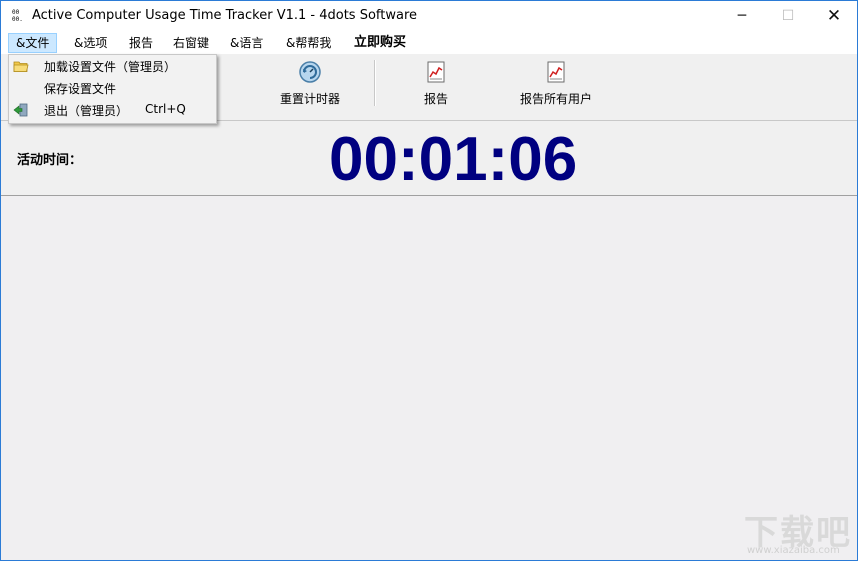 The image size is (858, 561). What do you see at coordinates (246, 43) in the screenshot?
I see `menu-language: &语言` at bounding box center [246, 43].